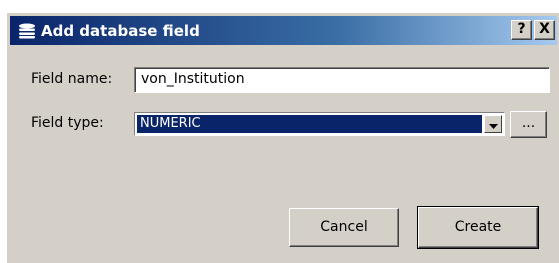 Image resolution: width=559 pixels, height=263 pixels. What do you see at coordinates (72, 79) in the screenshot?
I see `field-name-label: Field name:` at bounding box center [72, 79].